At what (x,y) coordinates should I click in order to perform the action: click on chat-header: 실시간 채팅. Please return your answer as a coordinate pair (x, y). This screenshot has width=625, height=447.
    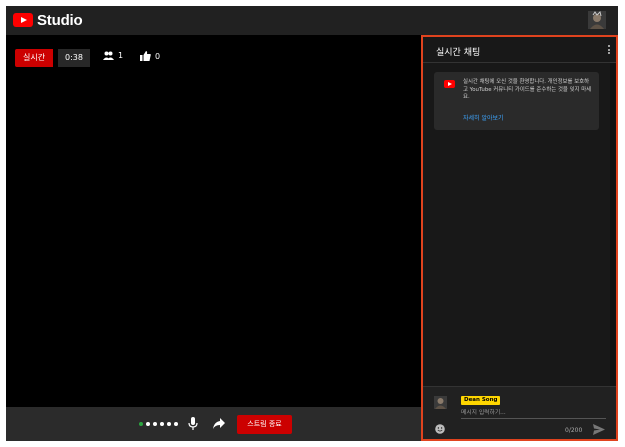
    Looking at the image, I should click on (519, 50).